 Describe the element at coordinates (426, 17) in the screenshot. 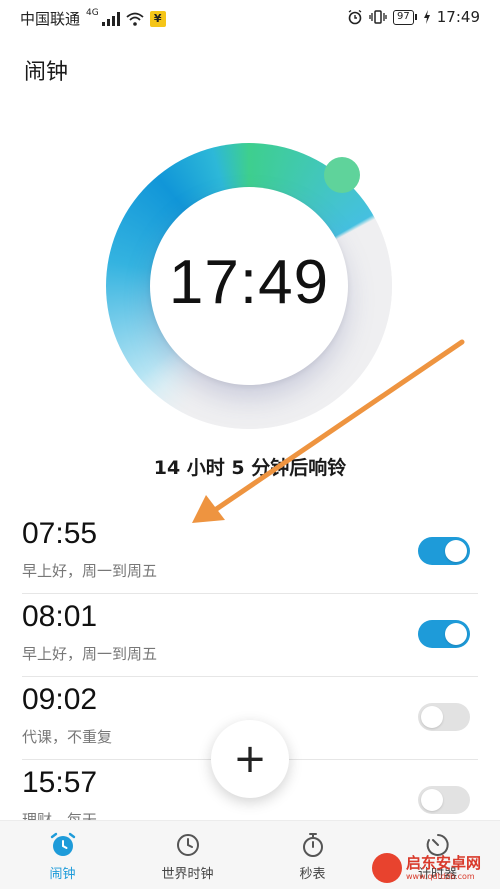

I see `charging-icon` at that location.